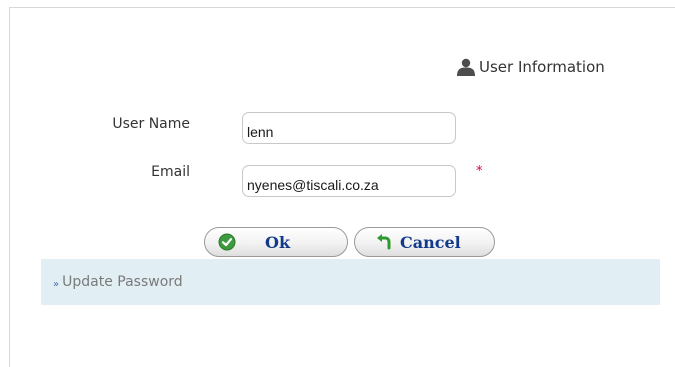  I want to click on ok-button-label: Ok, so click(278, 242).